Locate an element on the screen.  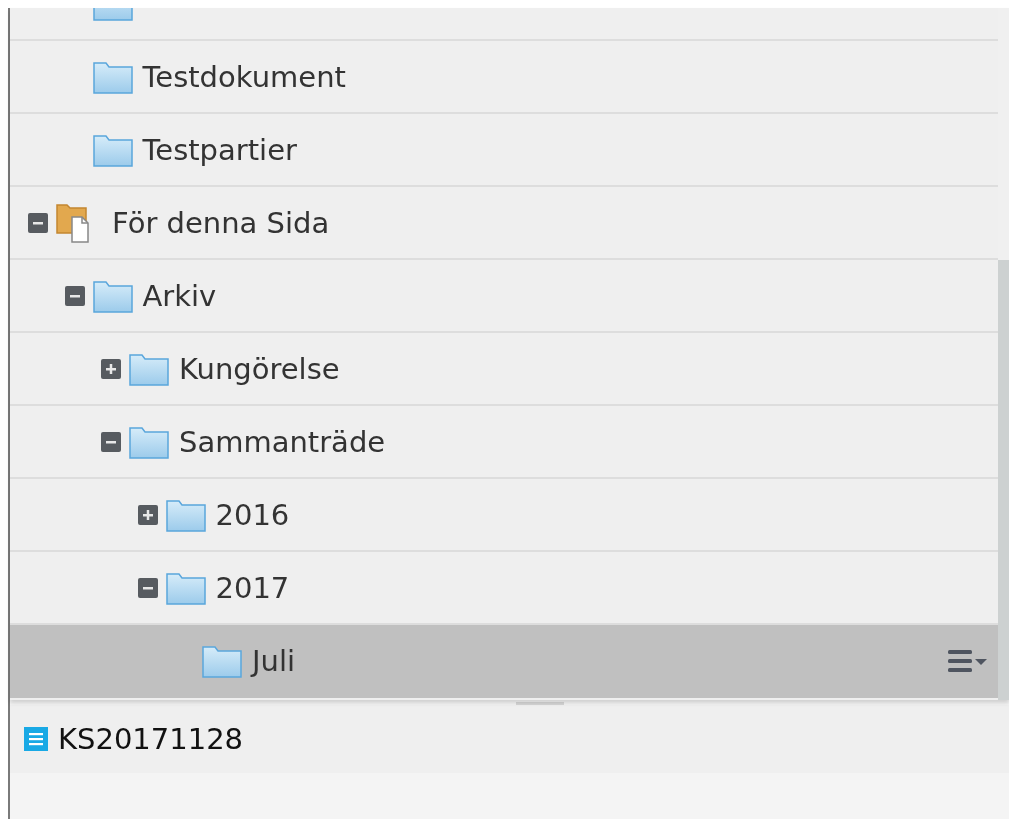
document-item: KS20171128 is located at coordinates (509, 739).